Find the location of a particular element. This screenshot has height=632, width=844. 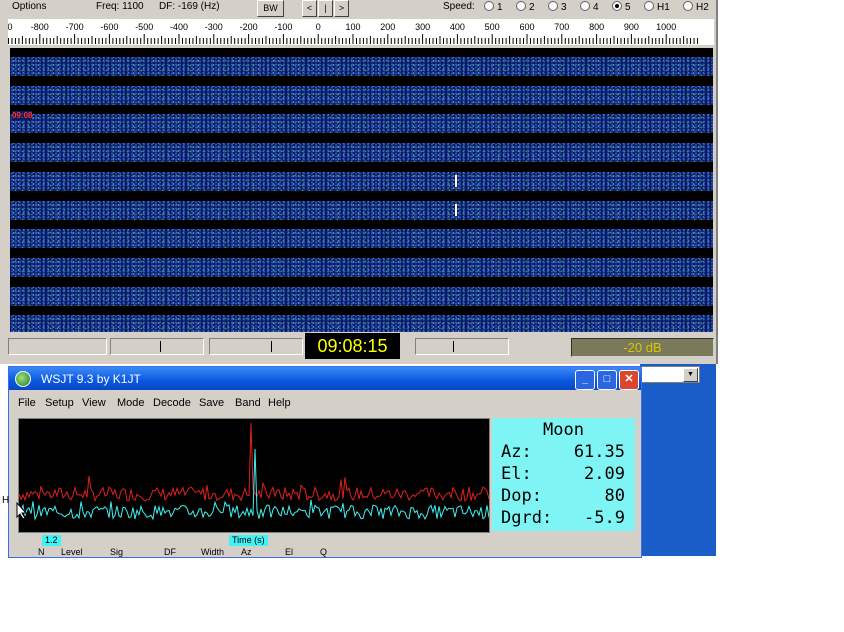

bw-button: BW is located at coordinates (270, 8).